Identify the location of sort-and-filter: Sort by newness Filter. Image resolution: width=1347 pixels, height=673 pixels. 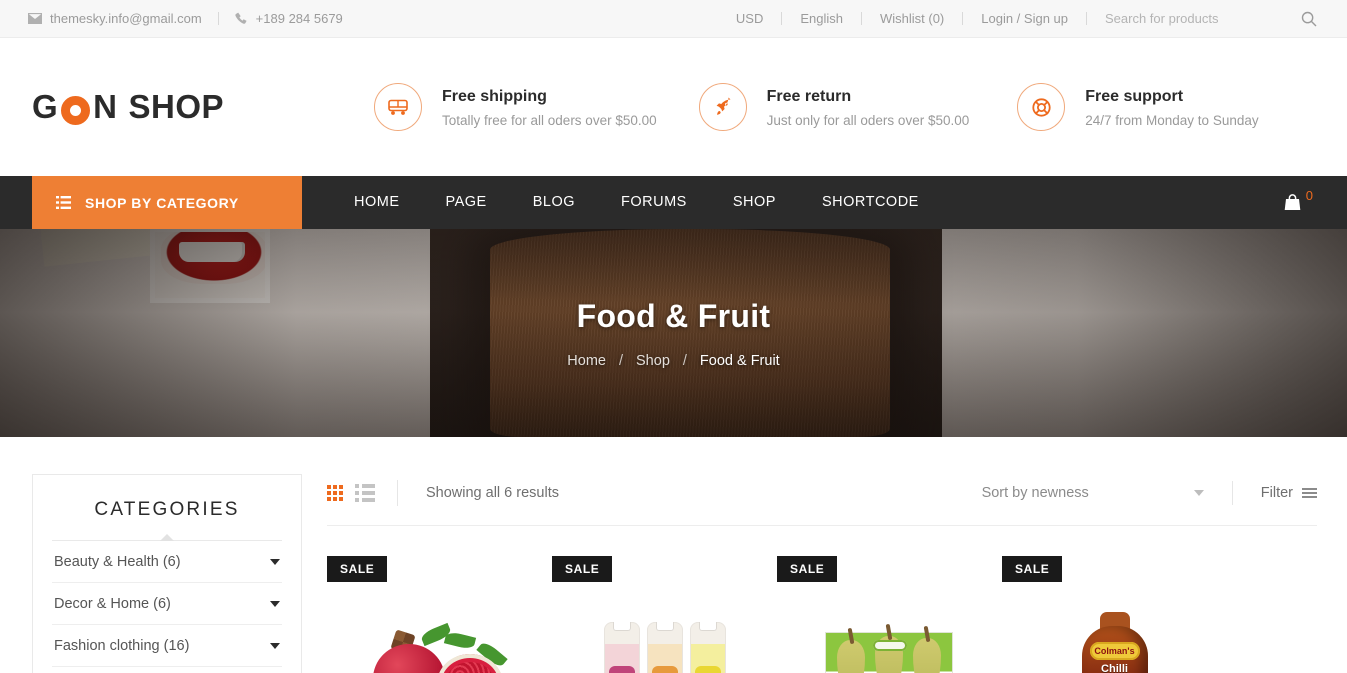
(1149, 493).